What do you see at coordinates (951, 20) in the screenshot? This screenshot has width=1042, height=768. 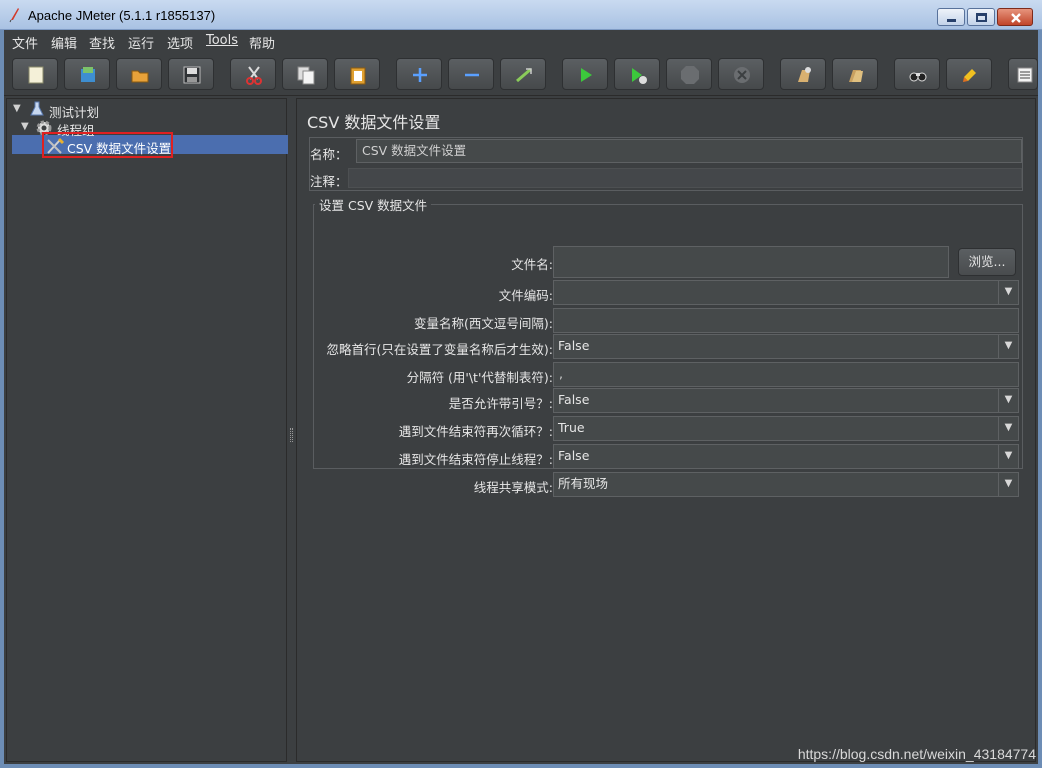 I see `minimize-icon` at bounding box center [951, 20].